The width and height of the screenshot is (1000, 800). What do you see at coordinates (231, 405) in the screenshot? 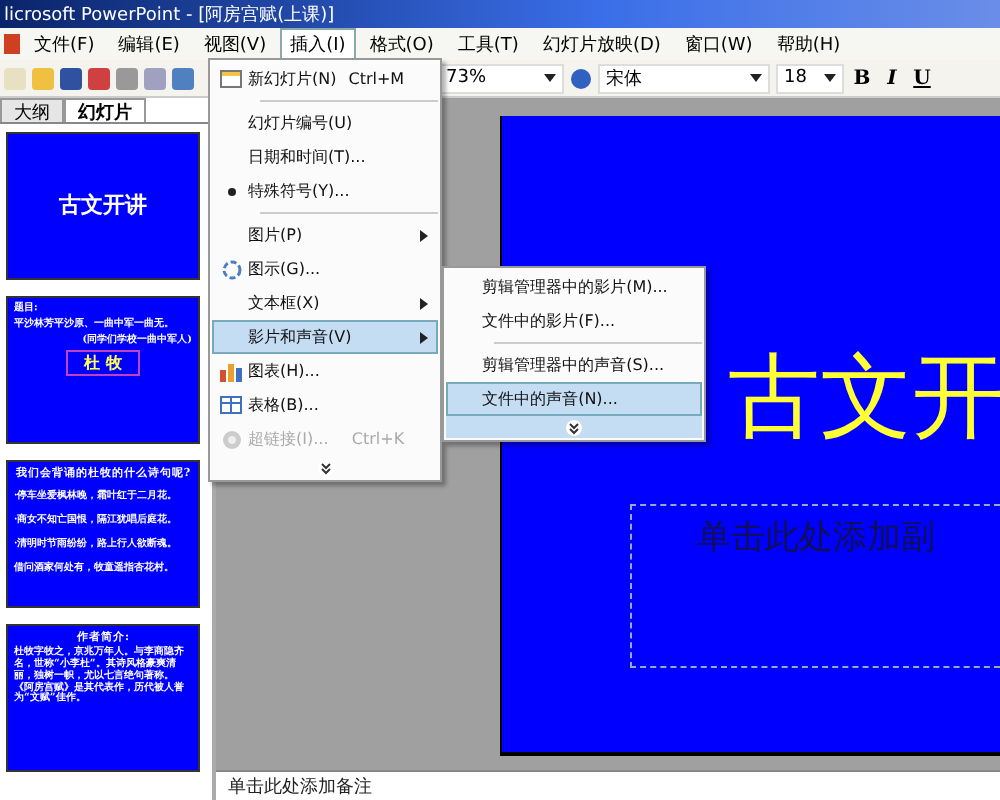
I see `table-icon` at bounding box center [231, 405].